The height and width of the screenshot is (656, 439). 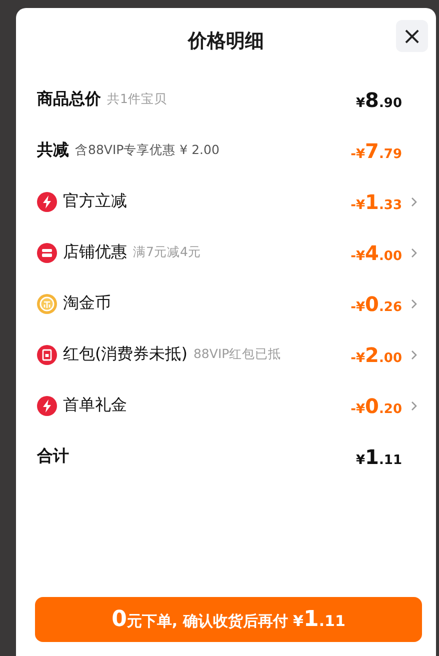 What do you see at coordinates (376, 202) in the screenshot?
I see `amount: -¥1.33` at bounding box center [376, 202].